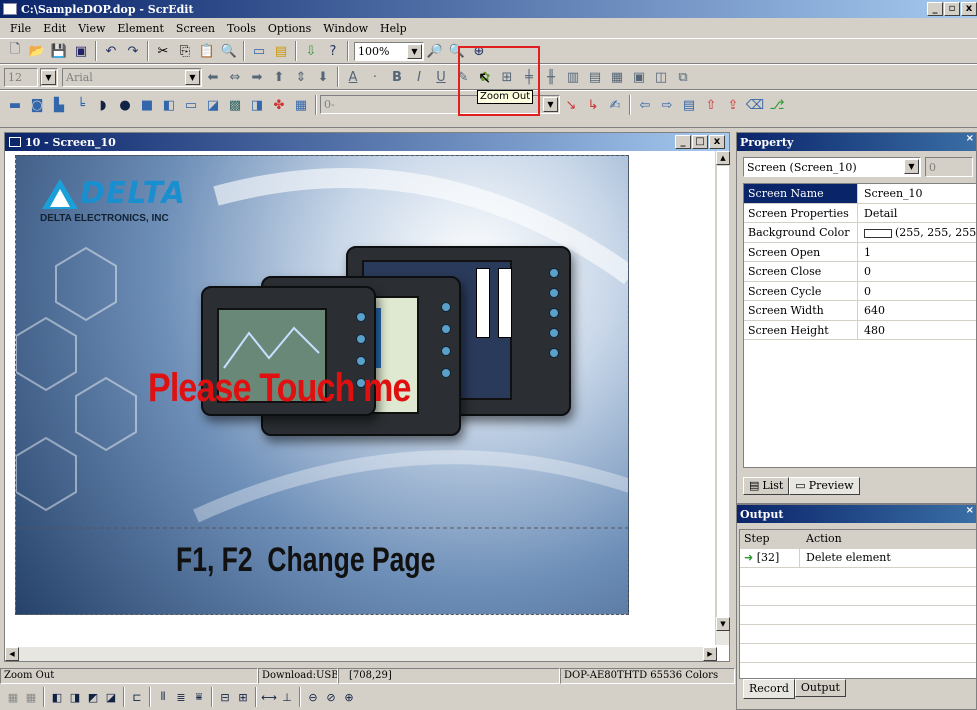 Image resolution: width=977 pixels, height=710 pixels. I want to click on same-width-icon: ▥, so click(573, 77).